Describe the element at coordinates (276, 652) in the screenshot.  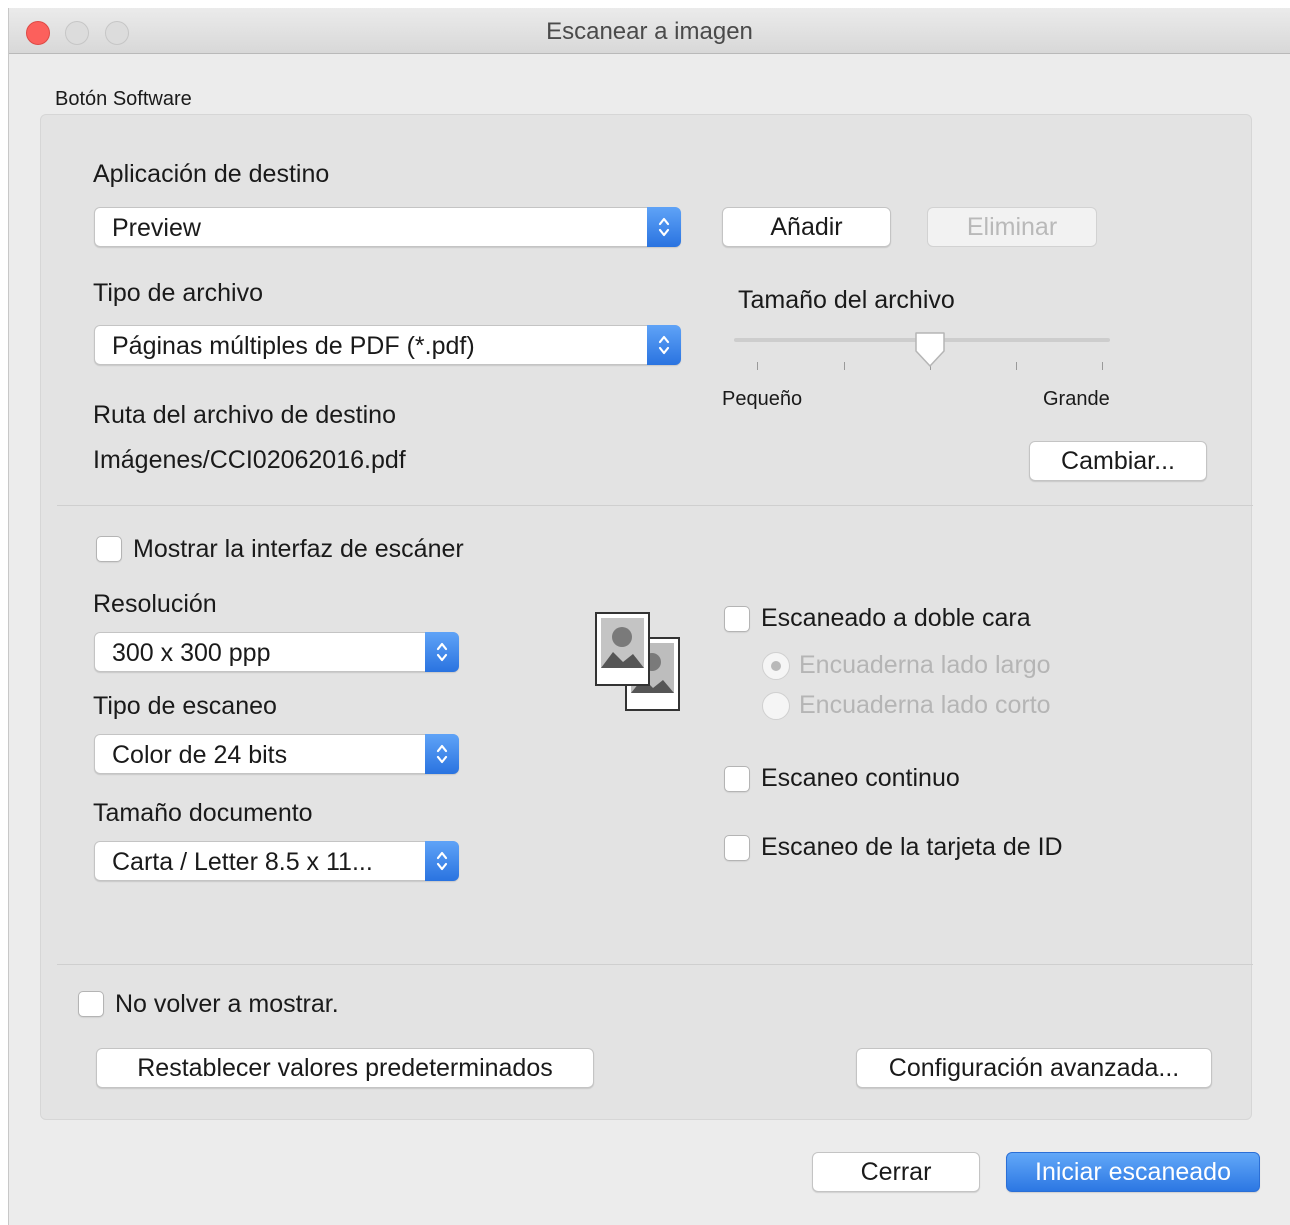
I see `resolution-select: 300 x 300 ppp` at that location.